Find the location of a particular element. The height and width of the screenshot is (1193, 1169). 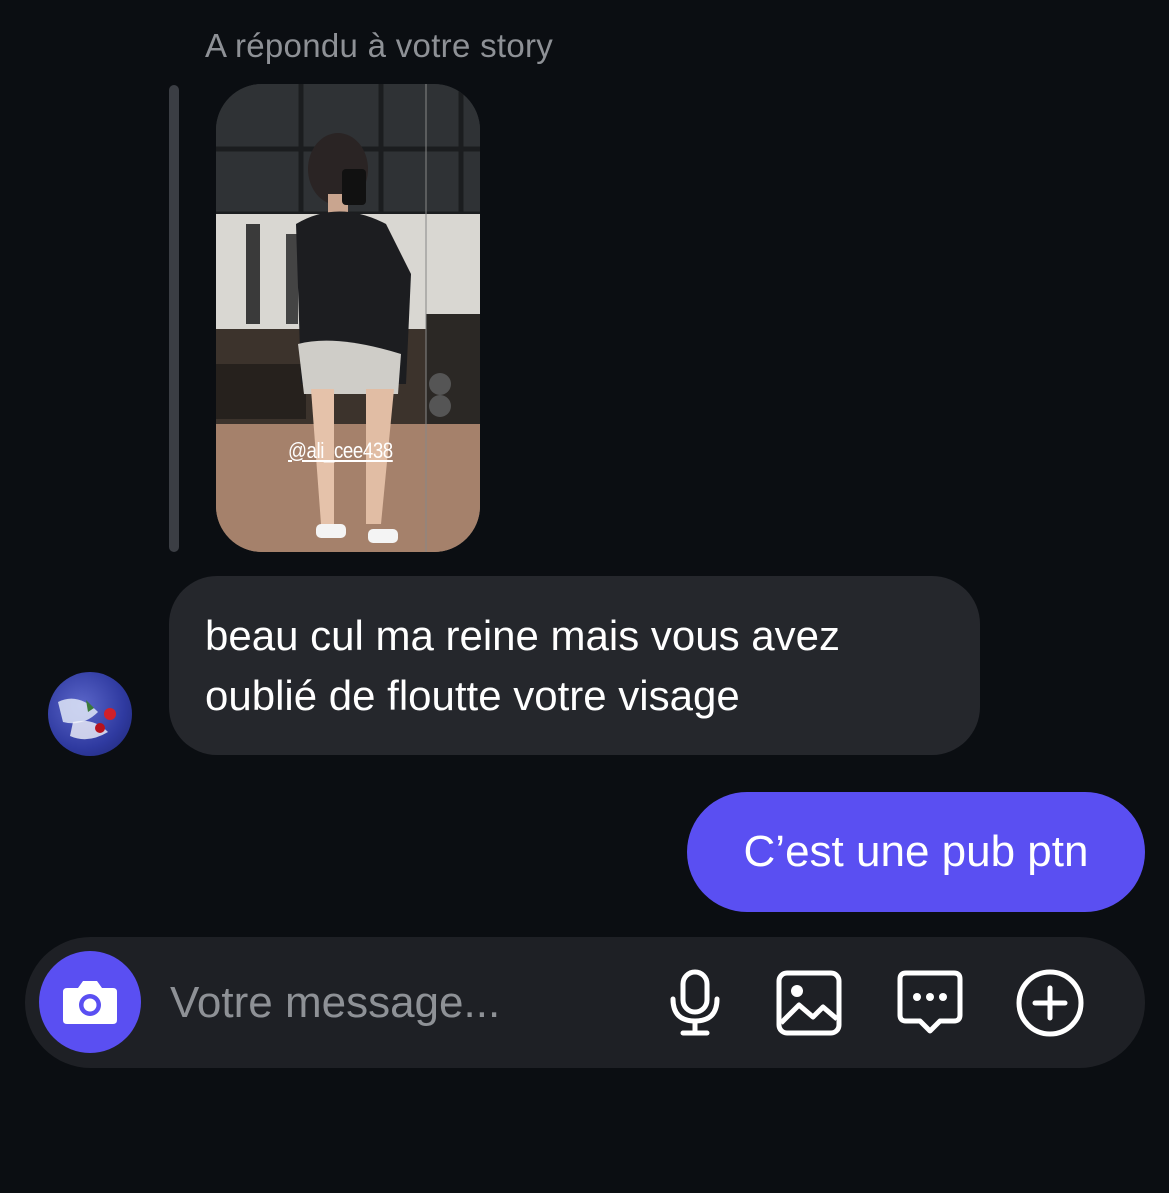

gallery-button is located at coordinates (809, 1003).